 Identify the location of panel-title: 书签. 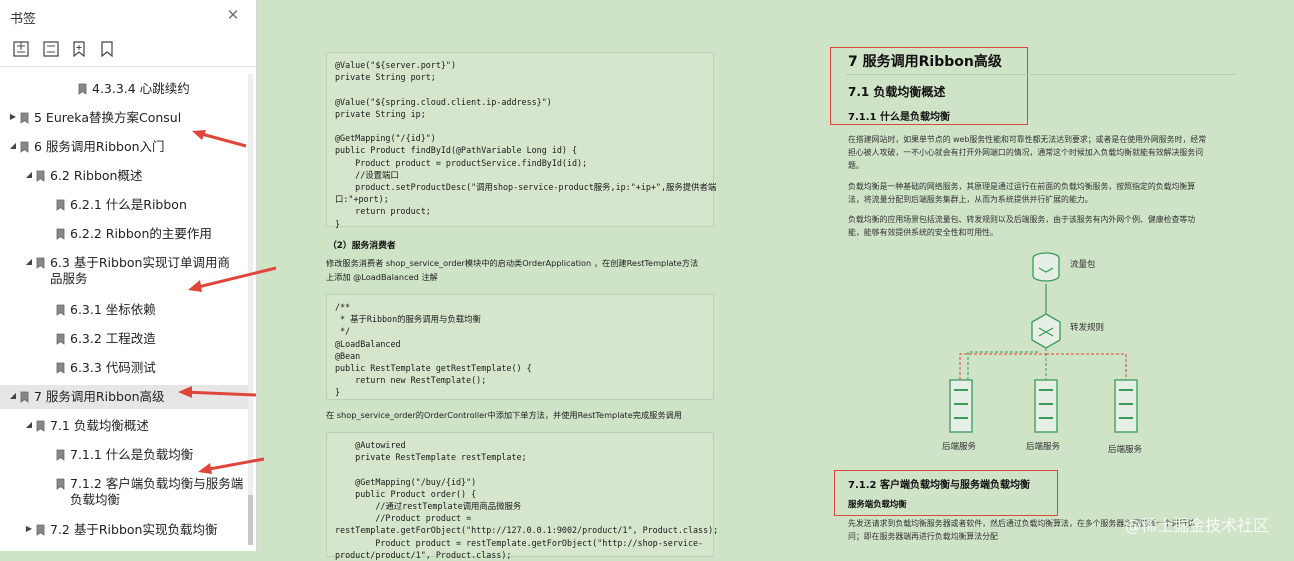
(23, 19).